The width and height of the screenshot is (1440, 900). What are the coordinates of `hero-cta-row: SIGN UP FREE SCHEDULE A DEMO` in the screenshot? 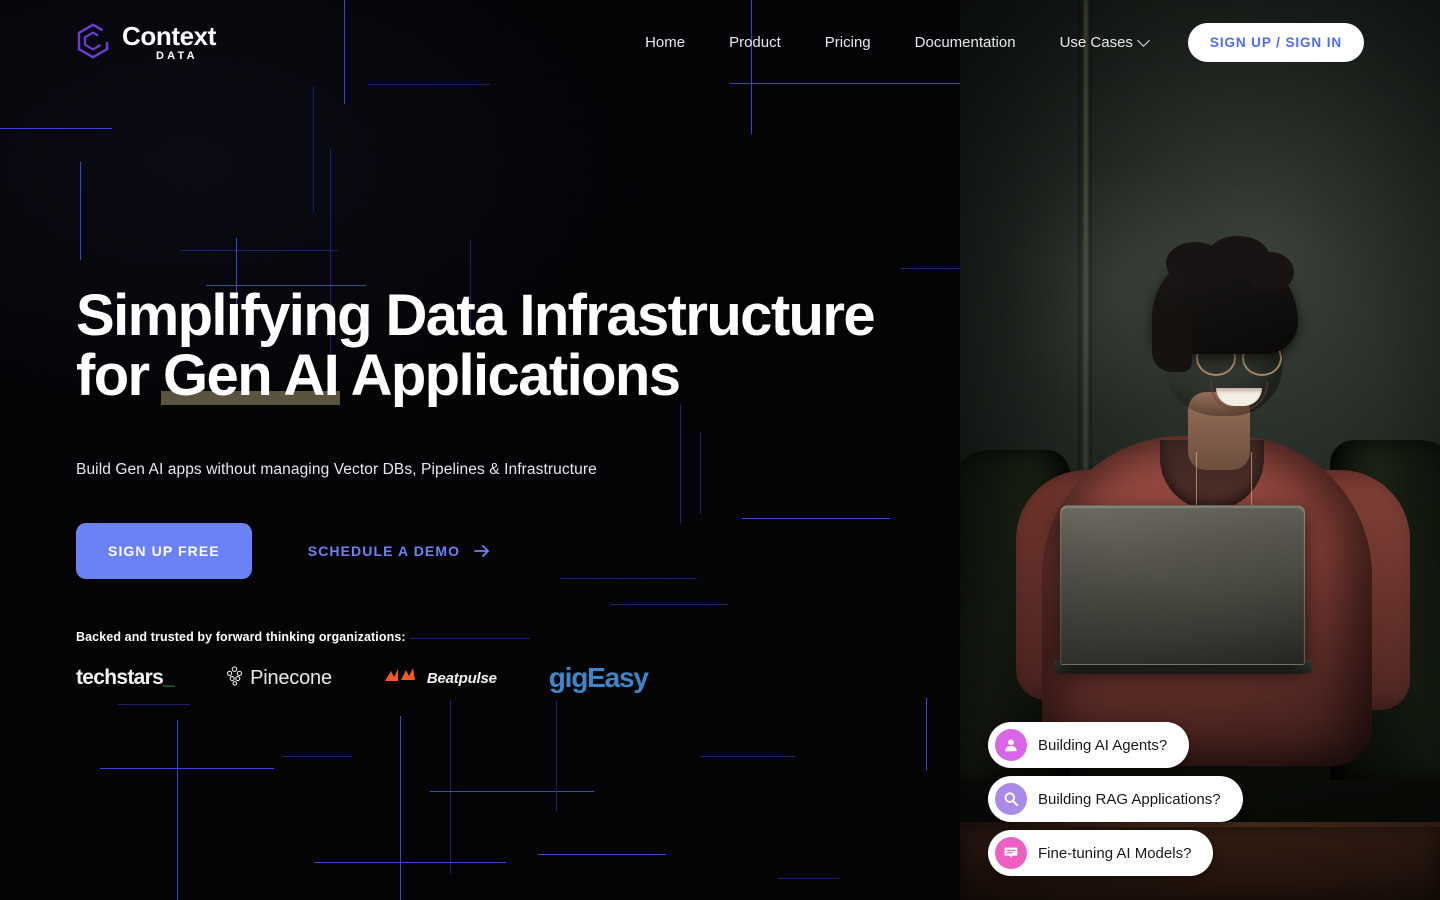 It's located at (486, 550).